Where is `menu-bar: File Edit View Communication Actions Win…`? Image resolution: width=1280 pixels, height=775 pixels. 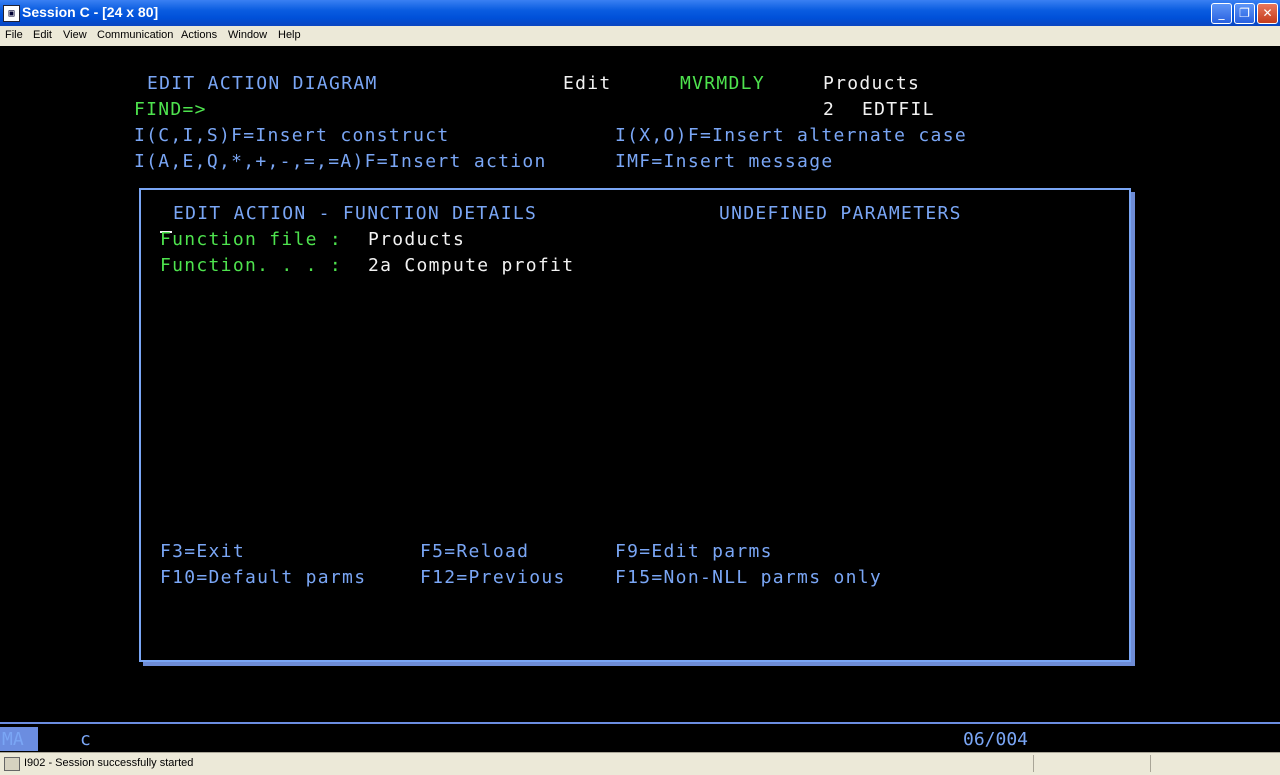
menu-bar: File Edit View Communication Actions Win… is located at coordinates (640, 36).